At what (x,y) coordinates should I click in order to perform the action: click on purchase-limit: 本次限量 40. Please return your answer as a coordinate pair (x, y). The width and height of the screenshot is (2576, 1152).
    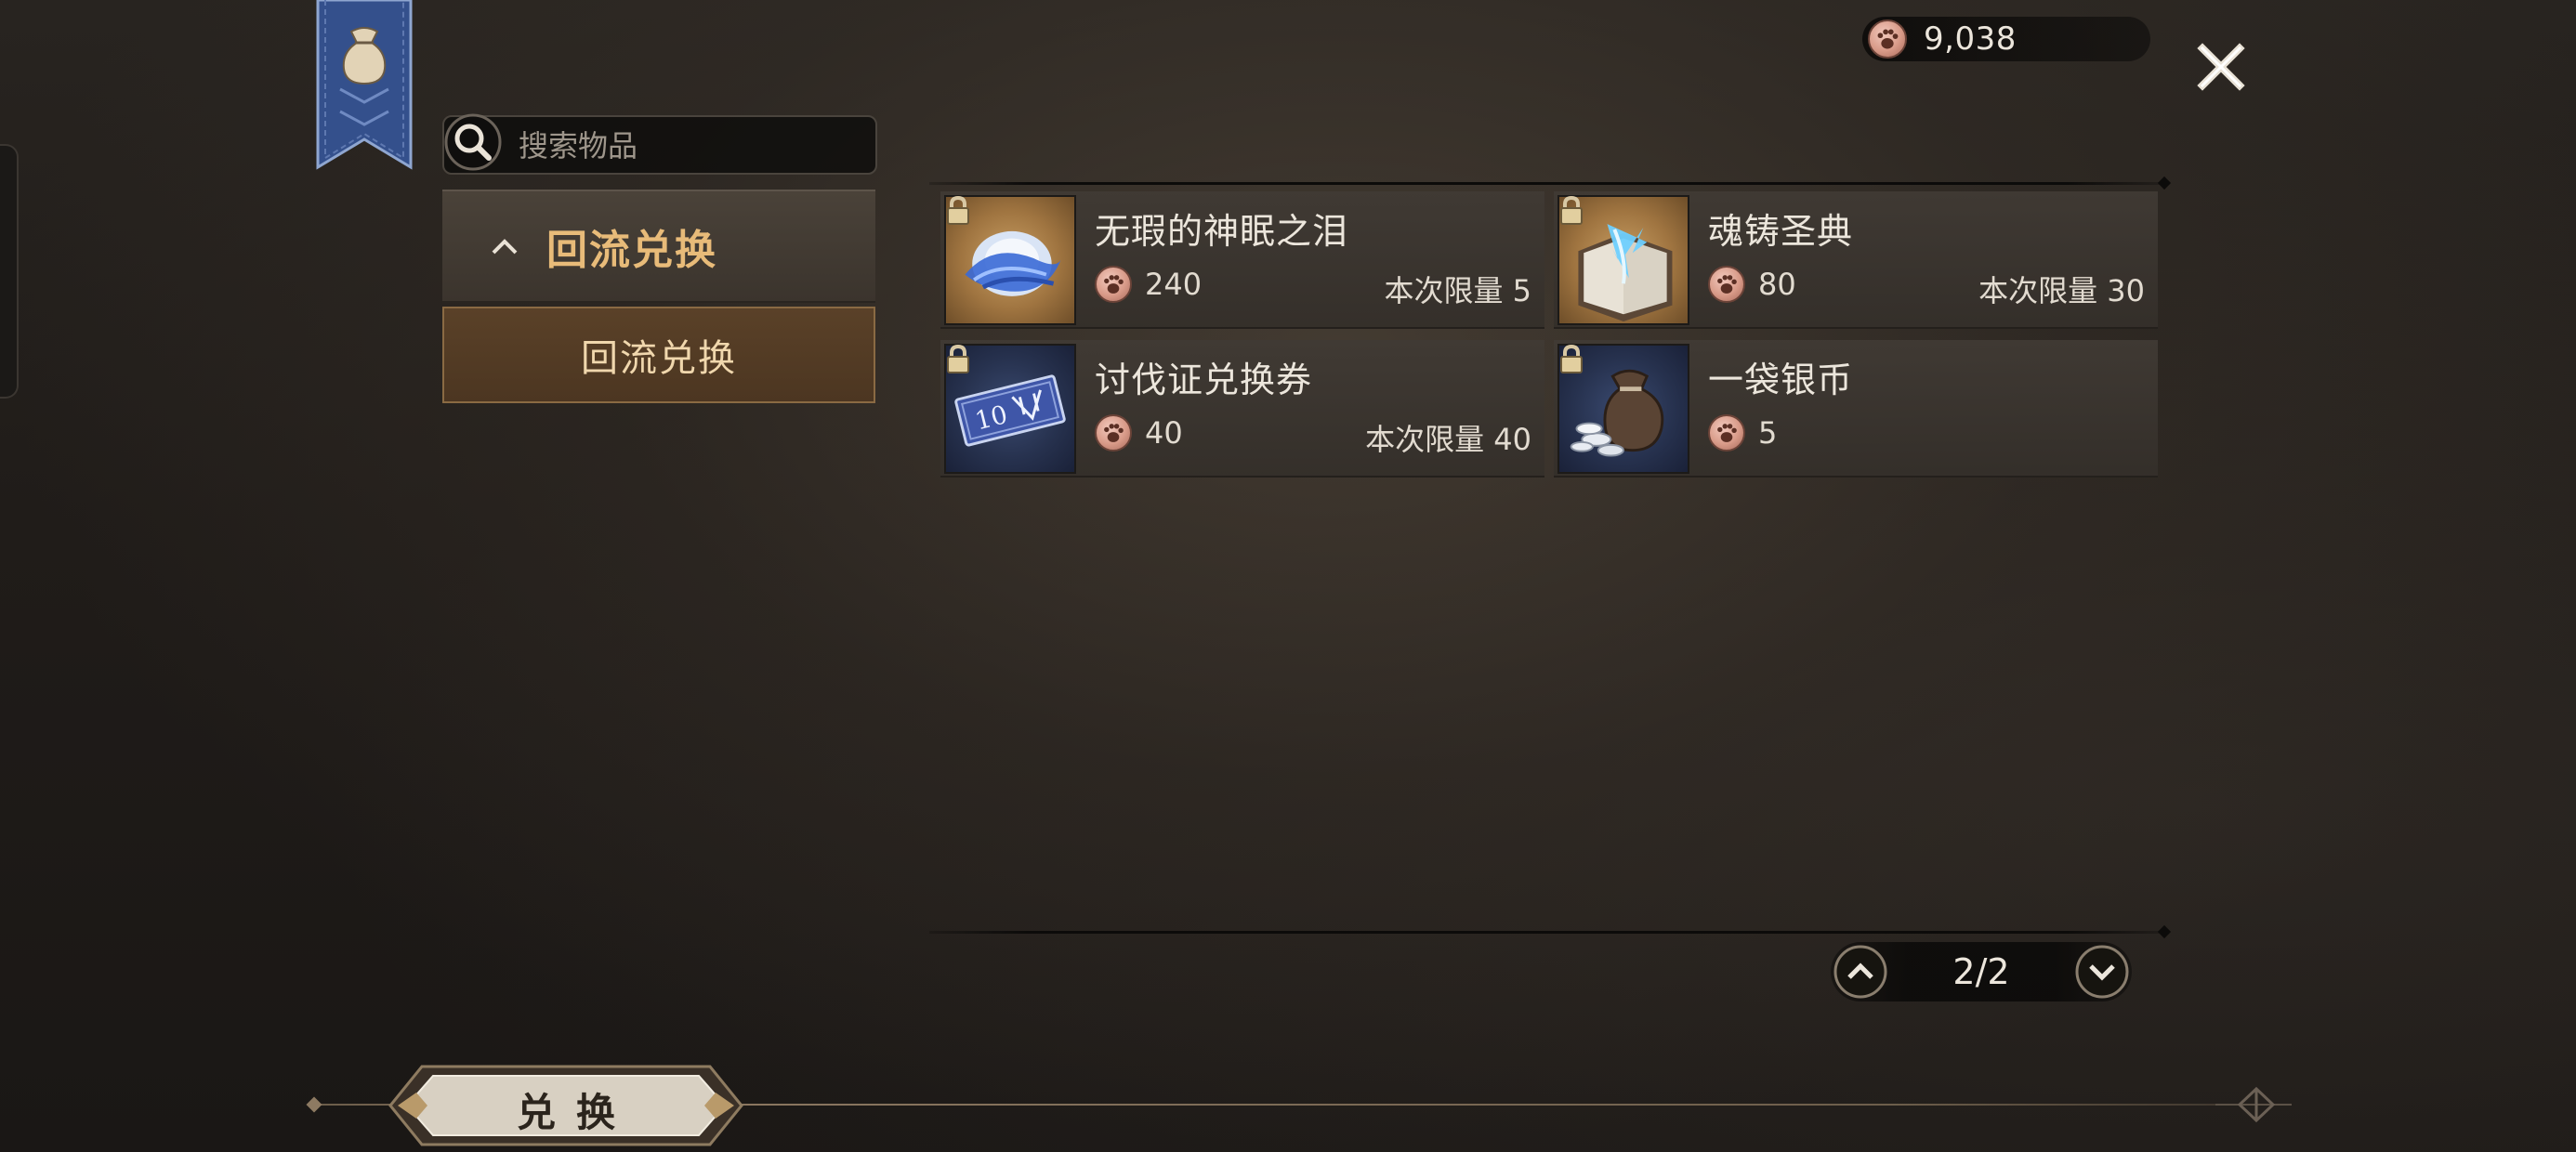
    Looking at the image, I should click on (1448, 439).